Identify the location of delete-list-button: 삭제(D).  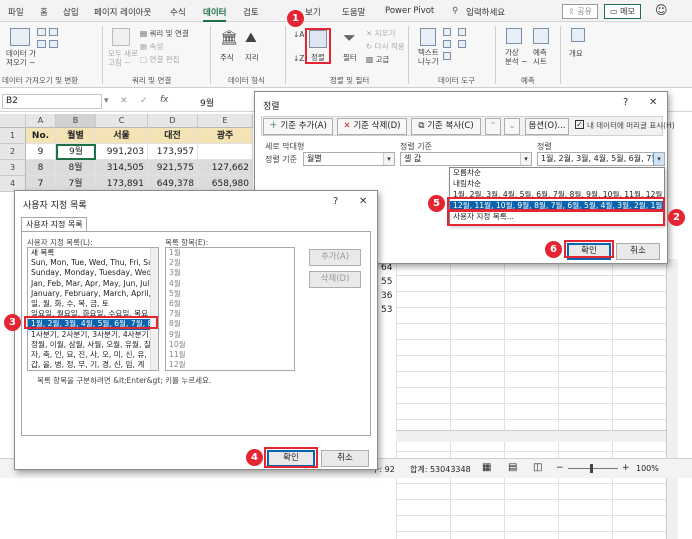
(335, 279).